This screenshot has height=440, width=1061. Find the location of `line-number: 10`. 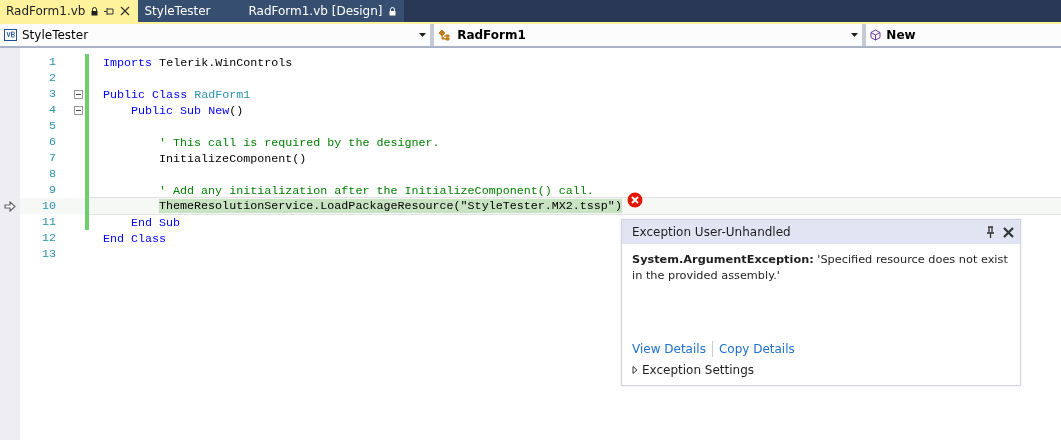

line-number: 10 is located at coordinates (48, 206).